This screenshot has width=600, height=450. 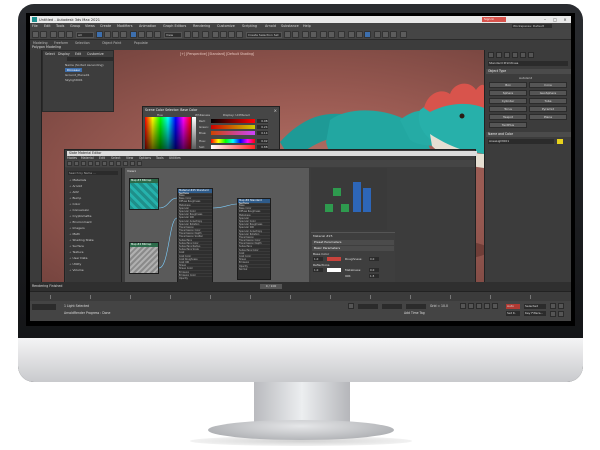 What do you see at coordinates (111, 163) in the screenshot?
I see `show-end-result-icon` at bounding box center [111, 163].